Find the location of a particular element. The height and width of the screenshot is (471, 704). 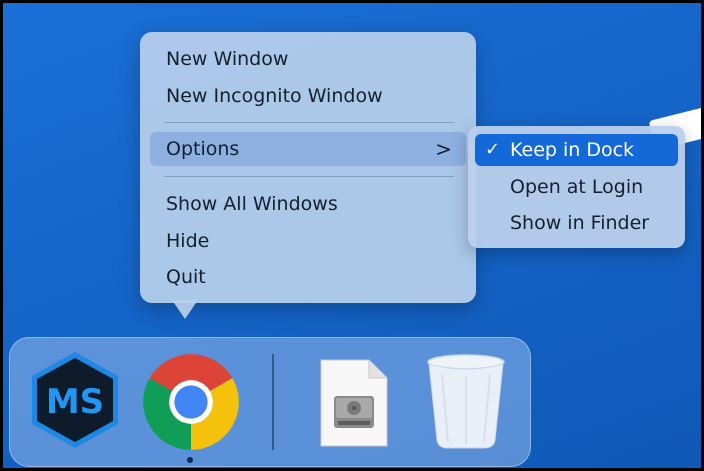

disk-image-file-icon is located at coordinates (354, 403).